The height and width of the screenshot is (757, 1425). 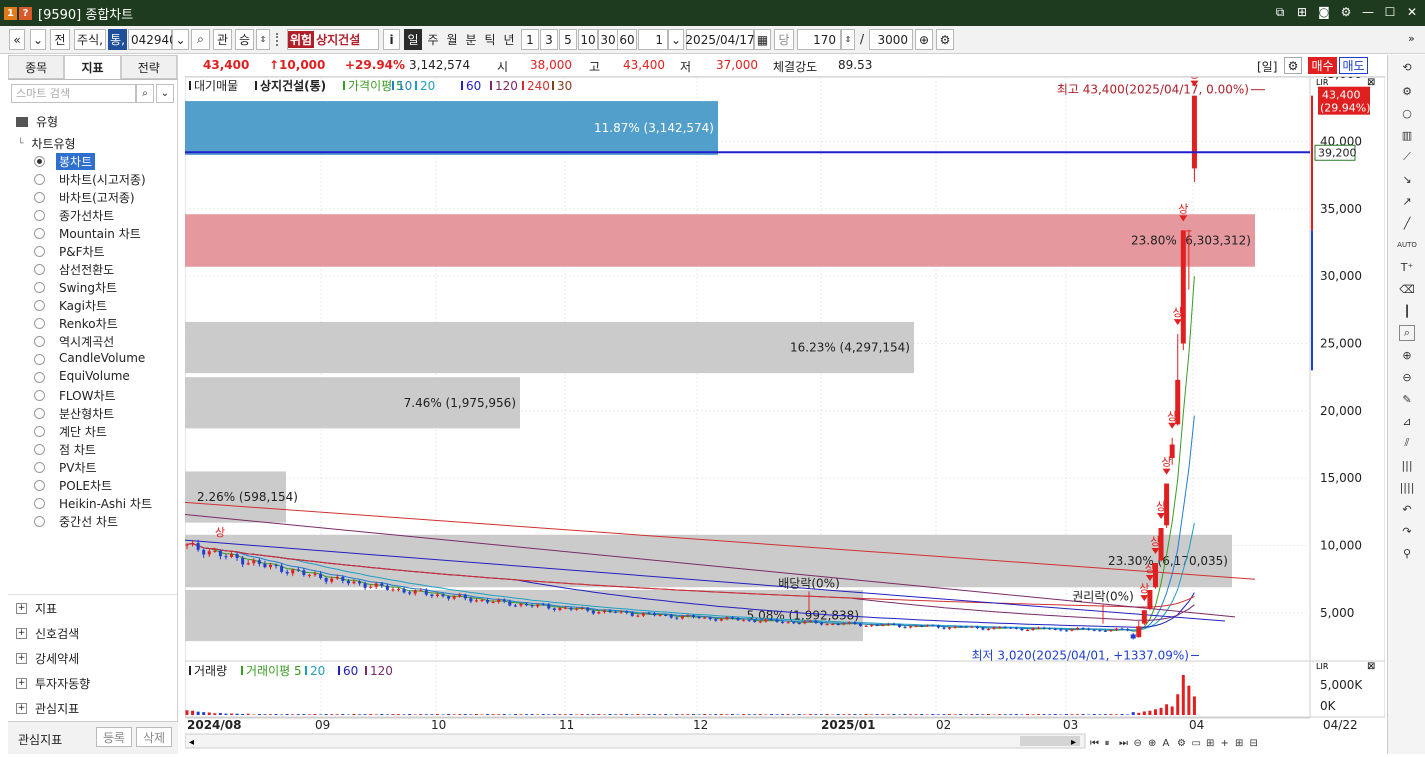 What do you see at coordinates (848, 39) in the screenshot?
I see `count-spinner-icon: ⇕` at bounding box center [848, 39].